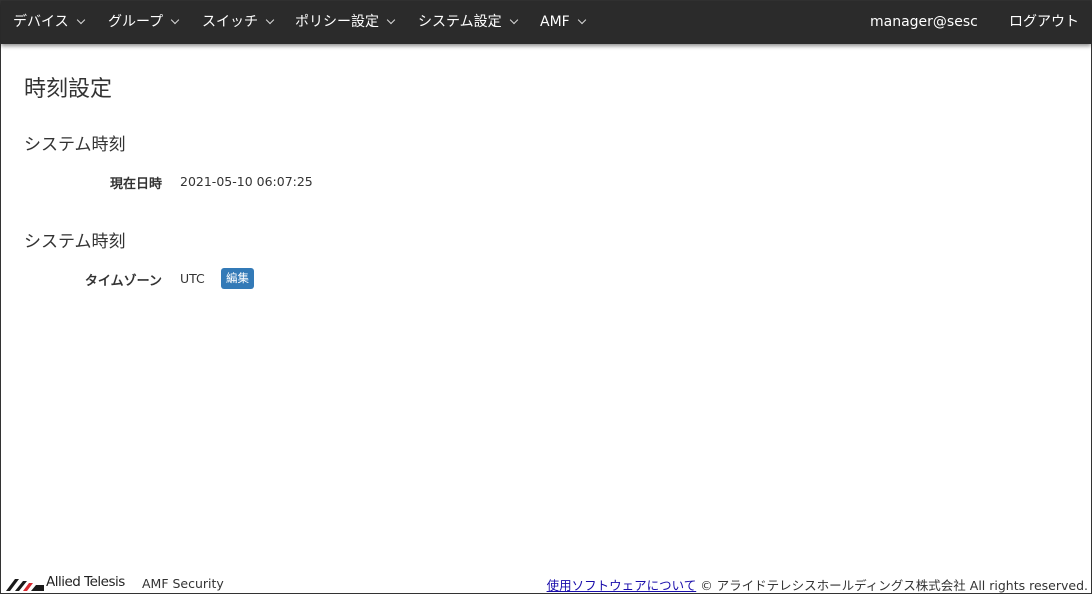  What do you see at coordinates (25, 585) in the screenshot?
I see `allied-telesis-logo-icon` at bounding box center [25, 585].